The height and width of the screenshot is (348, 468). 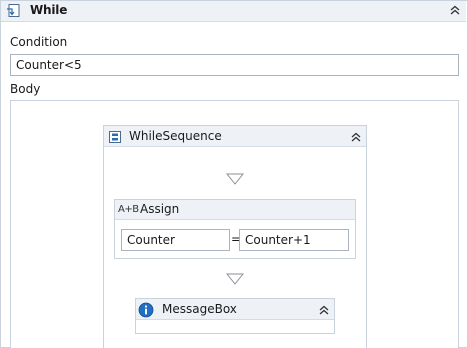 I want to click on body-label: Body, so click(x=25, y=89).